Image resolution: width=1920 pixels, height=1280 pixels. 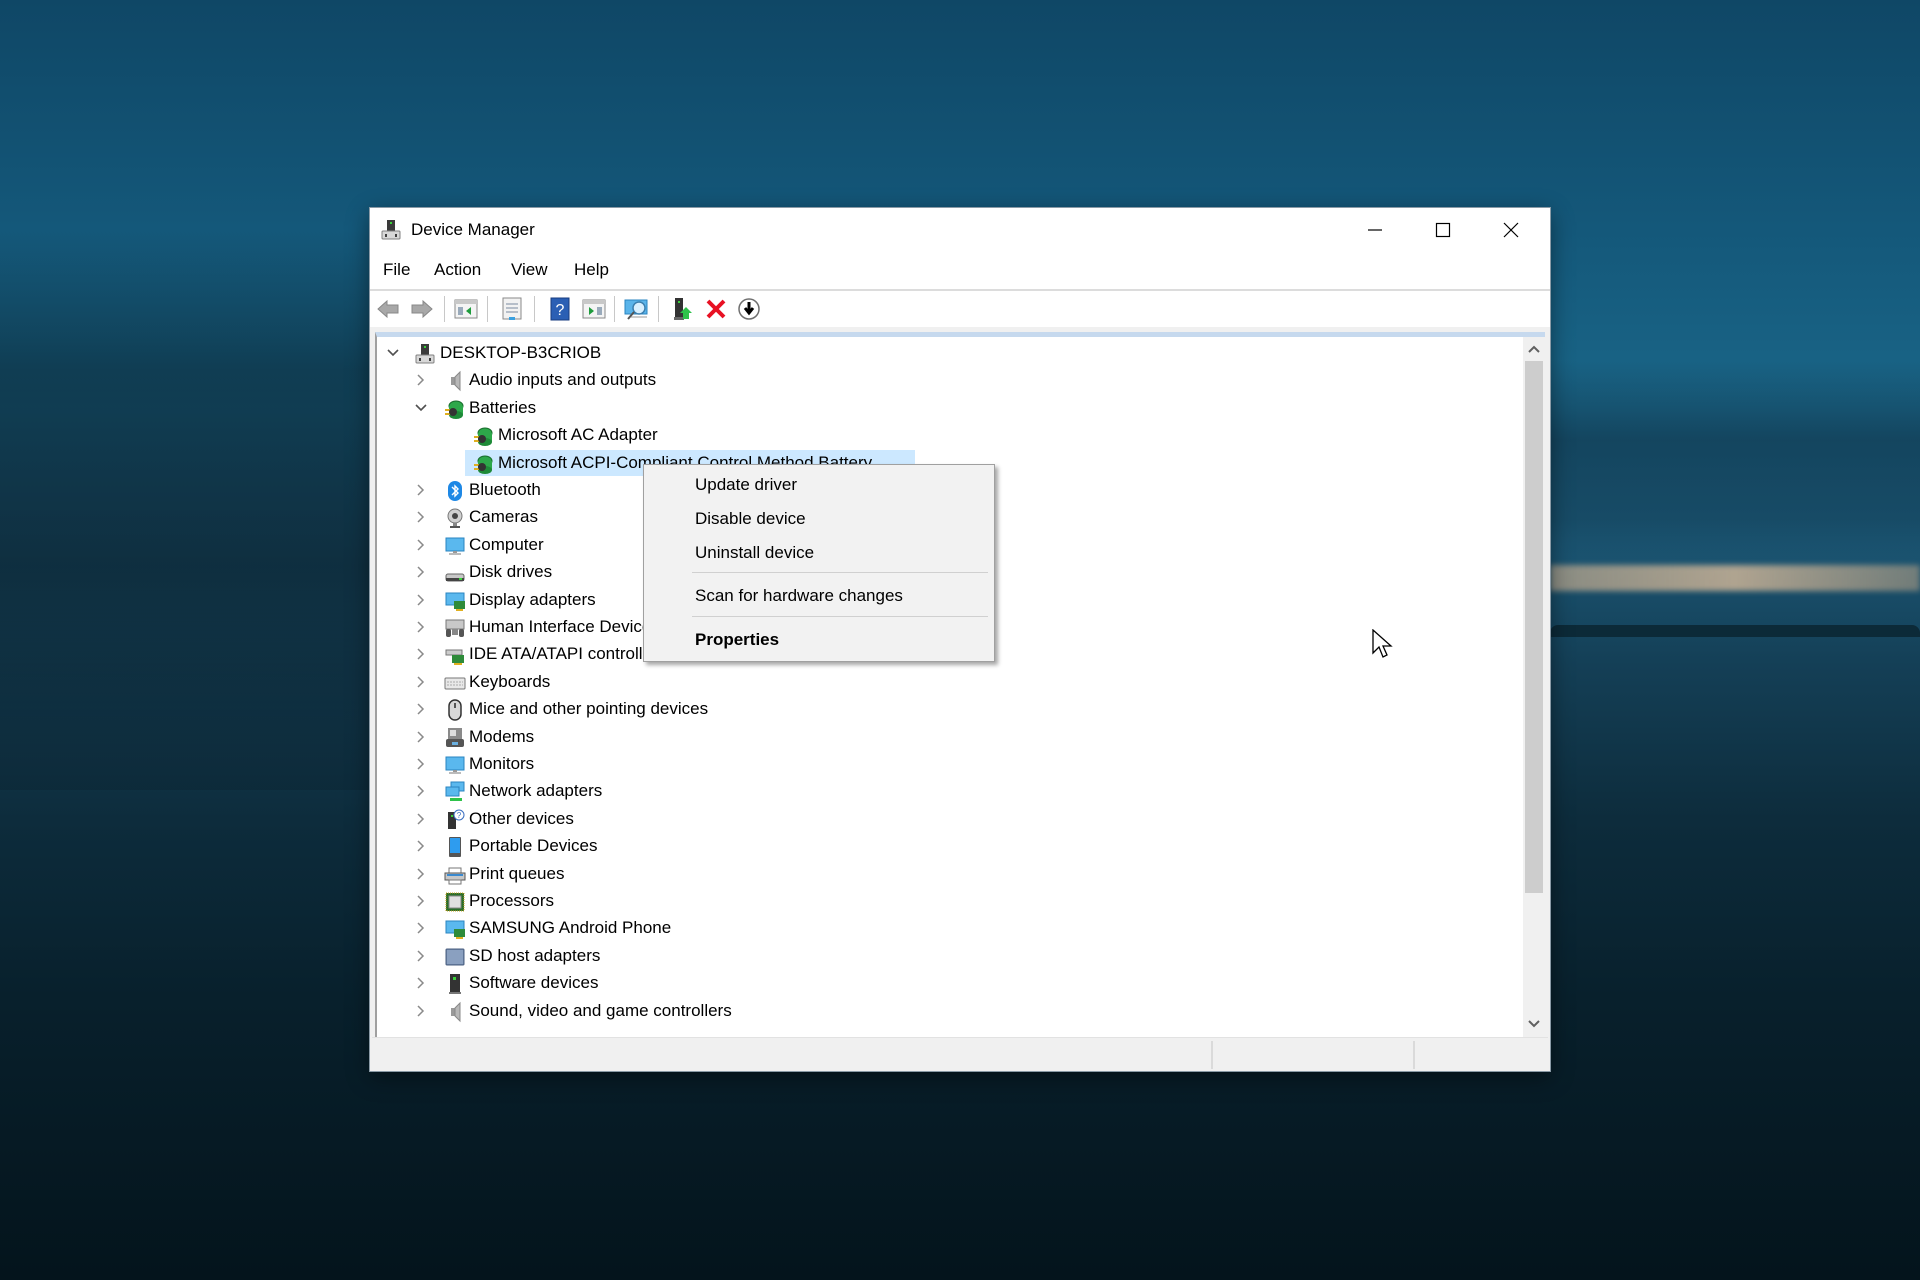 I want to click on back-button, so click(x=388, y=309).